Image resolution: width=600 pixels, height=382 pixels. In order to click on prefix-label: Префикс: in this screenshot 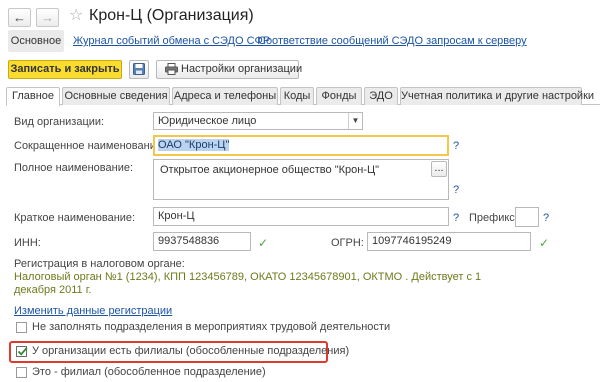, I will do `click(493, 218)`.